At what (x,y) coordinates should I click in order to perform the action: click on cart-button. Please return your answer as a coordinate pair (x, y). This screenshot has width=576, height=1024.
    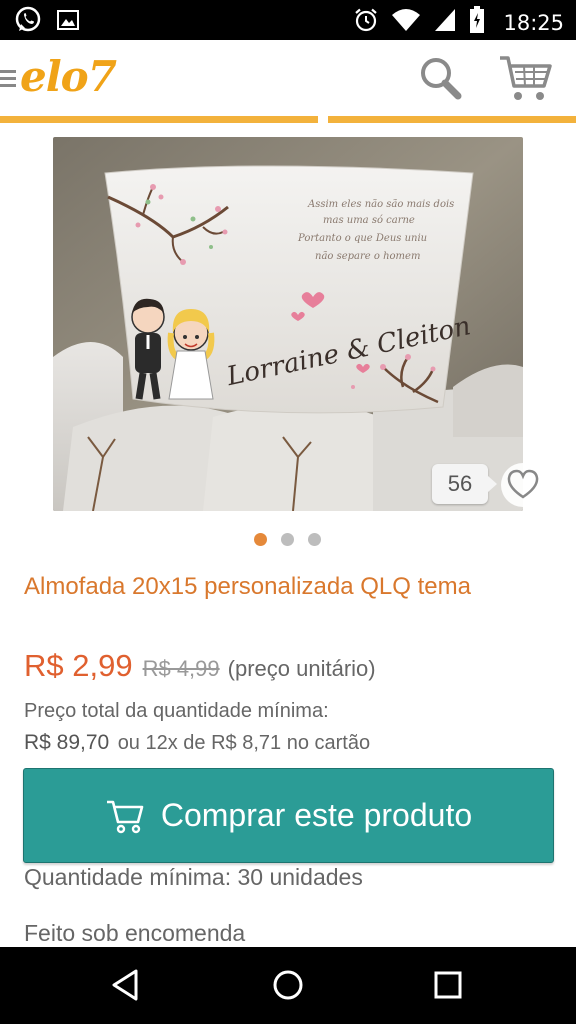
    Looking at the image, I should click on (526, 79).